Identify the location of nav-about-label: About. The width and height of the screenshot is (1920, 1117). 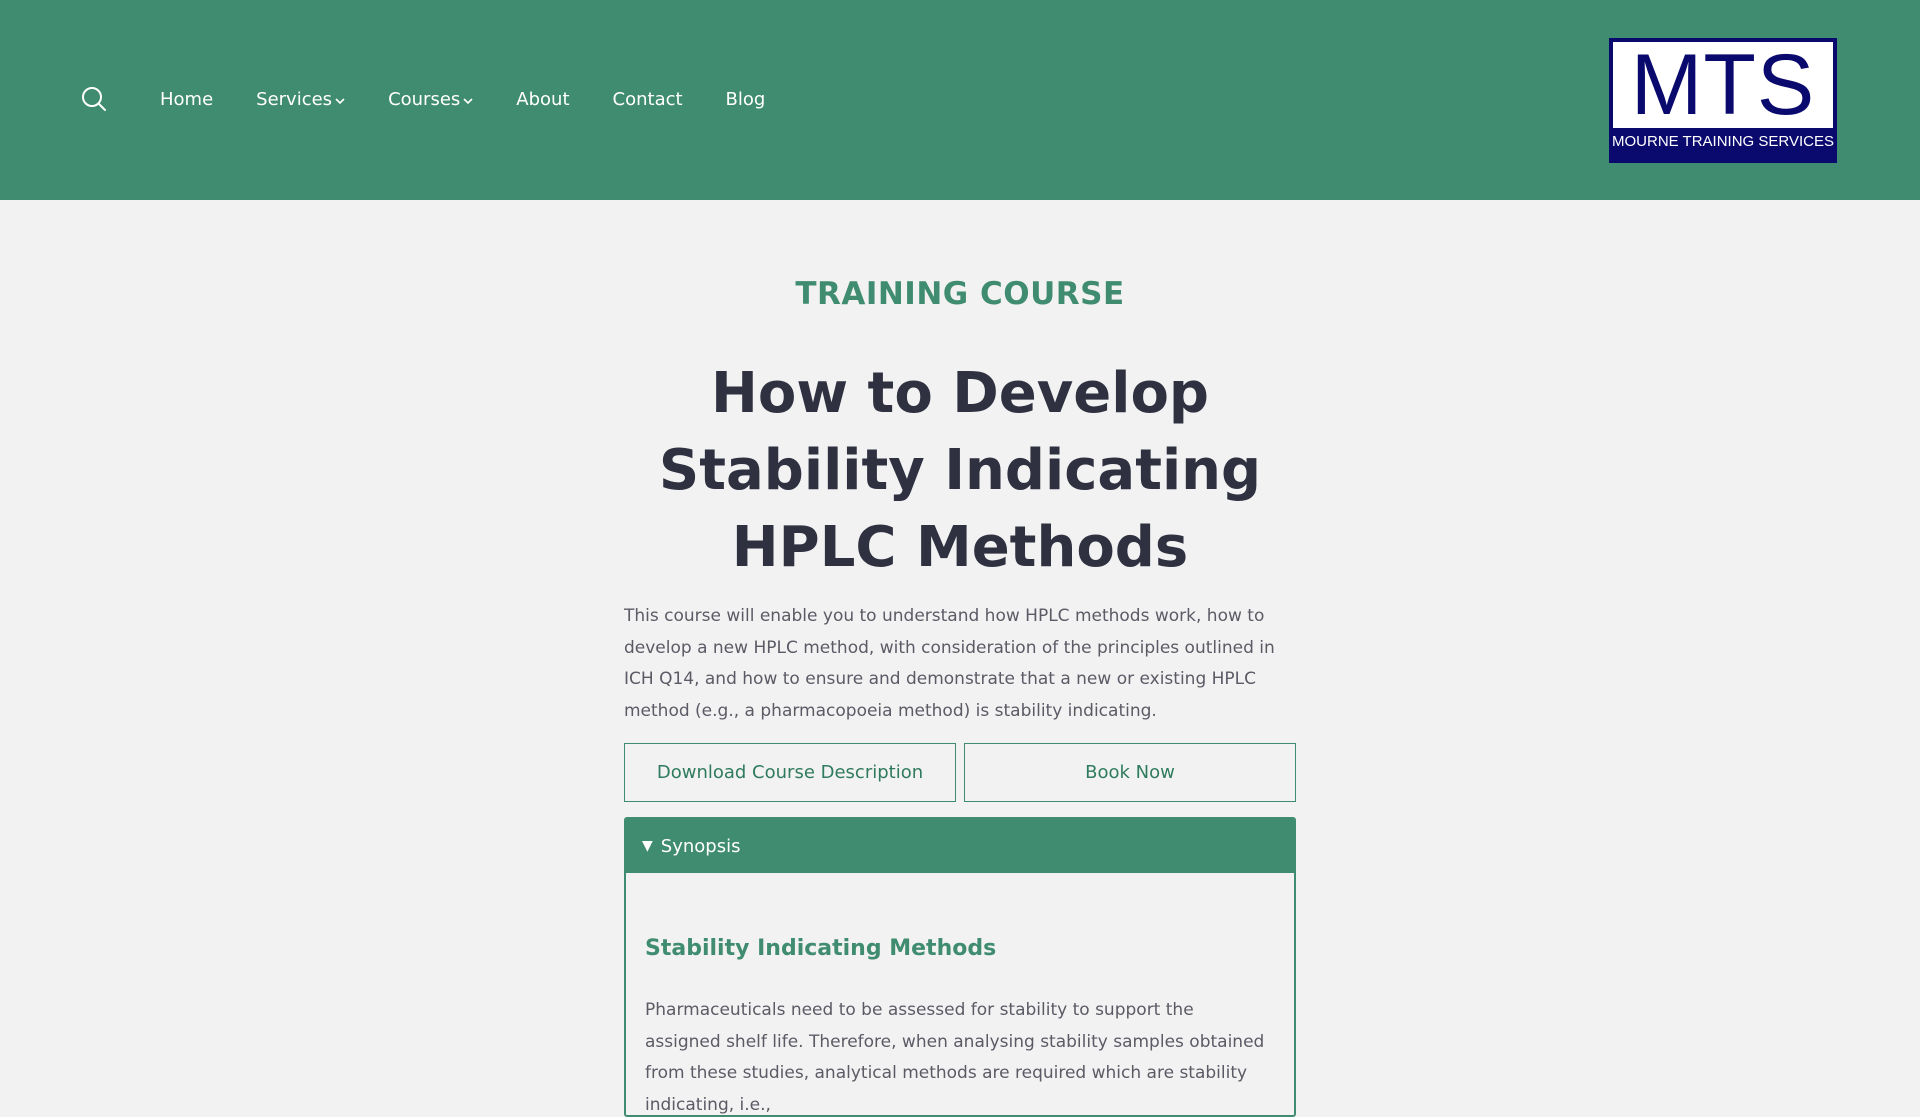
(543, 99).